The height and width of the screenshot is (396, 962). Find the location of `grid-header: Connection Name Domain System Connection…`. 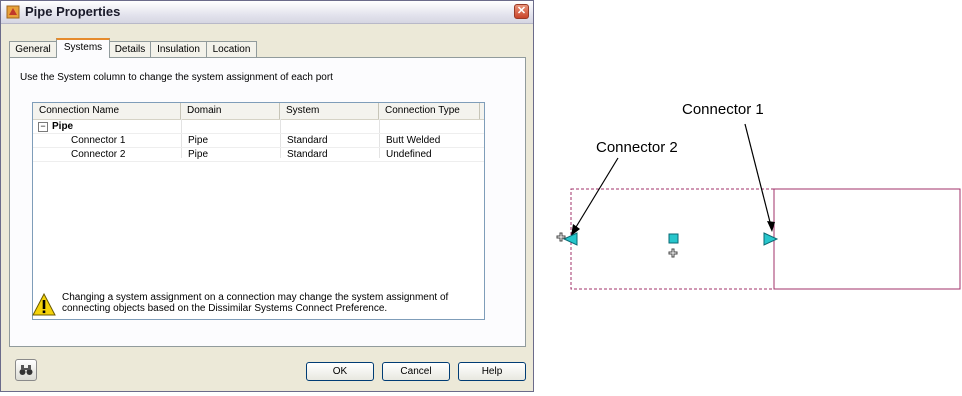

grid-header: Connection Name Domain System Connection… is located at coordinates (258, 111).